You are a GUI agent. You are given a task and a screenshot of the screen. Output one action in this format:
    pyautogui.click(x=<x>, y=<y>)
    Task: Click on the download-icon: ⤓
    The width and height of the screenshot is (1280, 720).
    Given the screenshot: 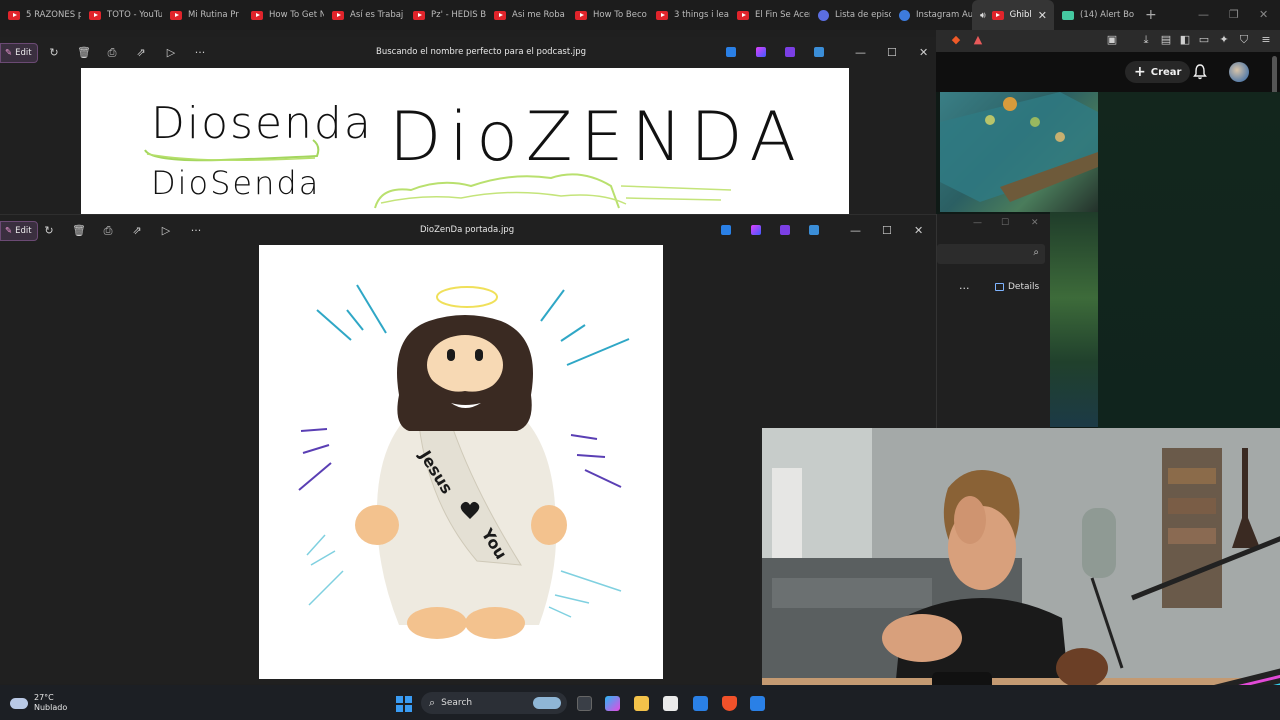 What is the action you would take?
    pyautogui.click(x=1146, y=40)
    